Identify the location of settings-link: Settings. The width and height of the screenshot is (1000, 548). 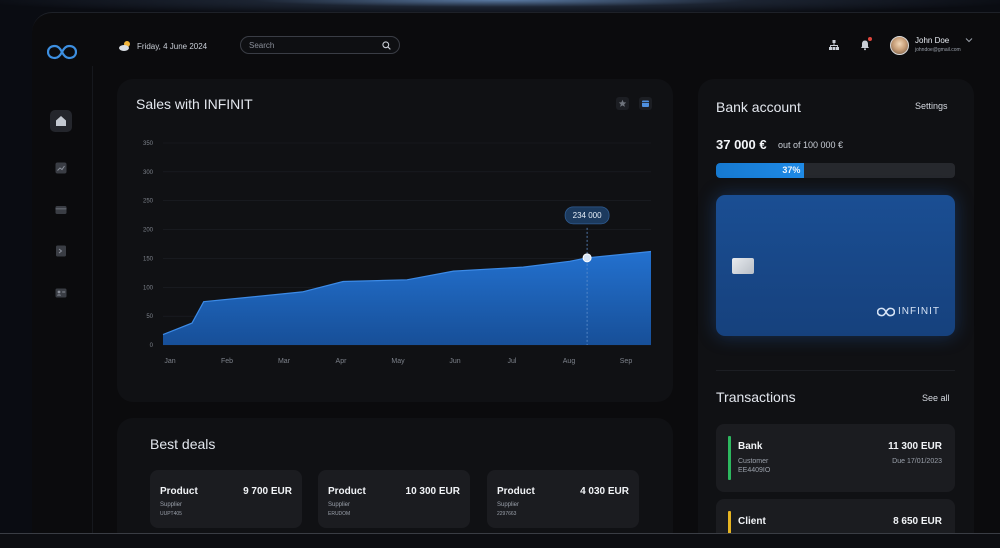
(931, 106).